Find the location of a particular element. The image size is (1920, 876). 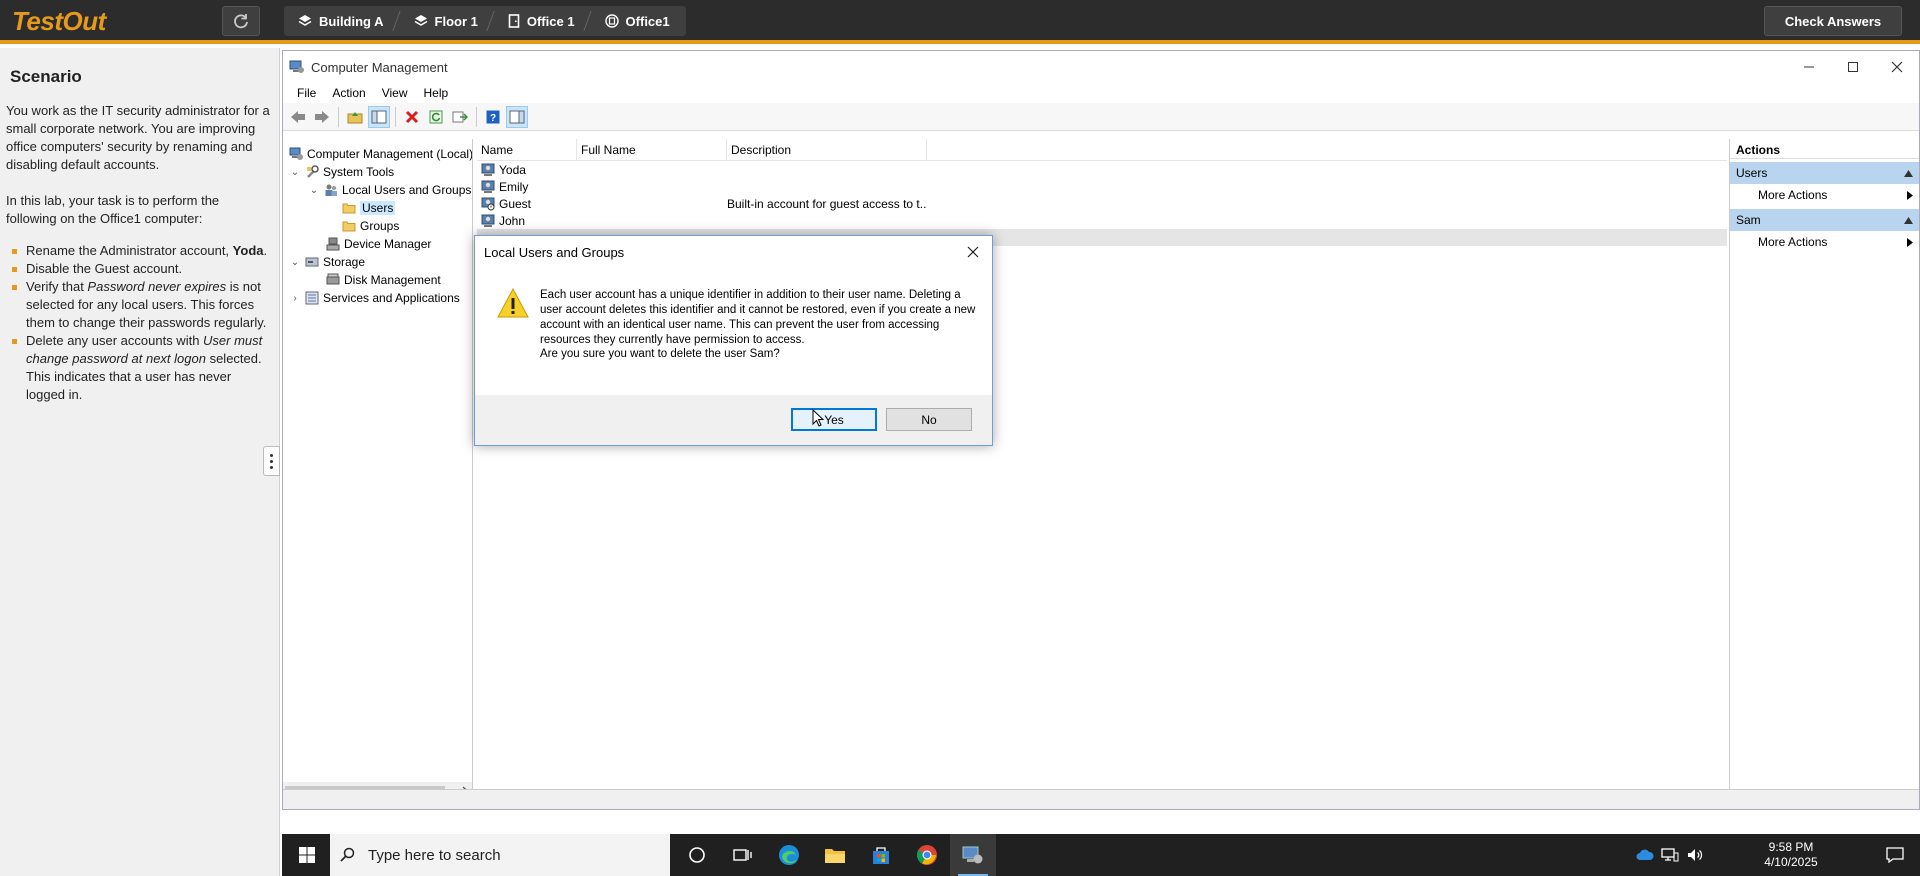

forward-button is located at coordinates (322, 117).